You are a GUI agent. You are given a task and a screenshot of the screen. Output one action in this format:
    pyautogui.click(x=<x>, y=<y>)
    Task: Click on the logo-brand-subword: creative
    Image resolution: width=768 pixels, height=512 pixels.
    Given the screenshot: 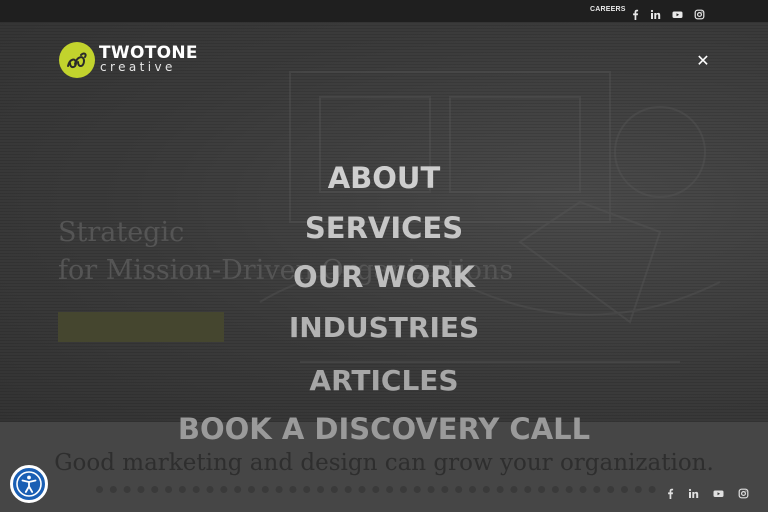 What is the action you would take?
    pyautogui.click(x=138, y=67)
    